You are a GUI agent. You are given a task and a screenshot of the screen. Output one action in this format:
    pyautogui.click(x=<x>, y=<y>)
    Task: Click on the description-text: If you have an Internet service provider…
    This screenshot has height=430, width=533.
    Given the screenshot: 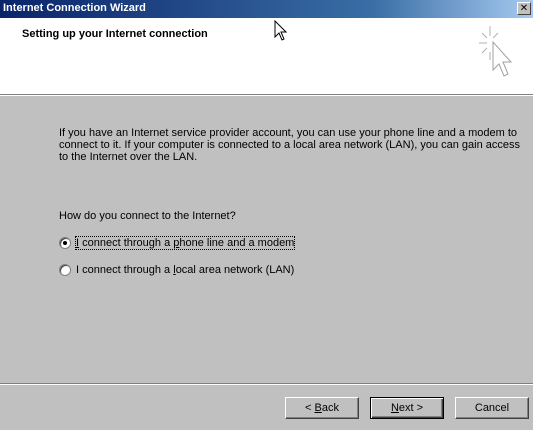 What is the action you would take?
    pyautogui.click(x=290, y=145)
    